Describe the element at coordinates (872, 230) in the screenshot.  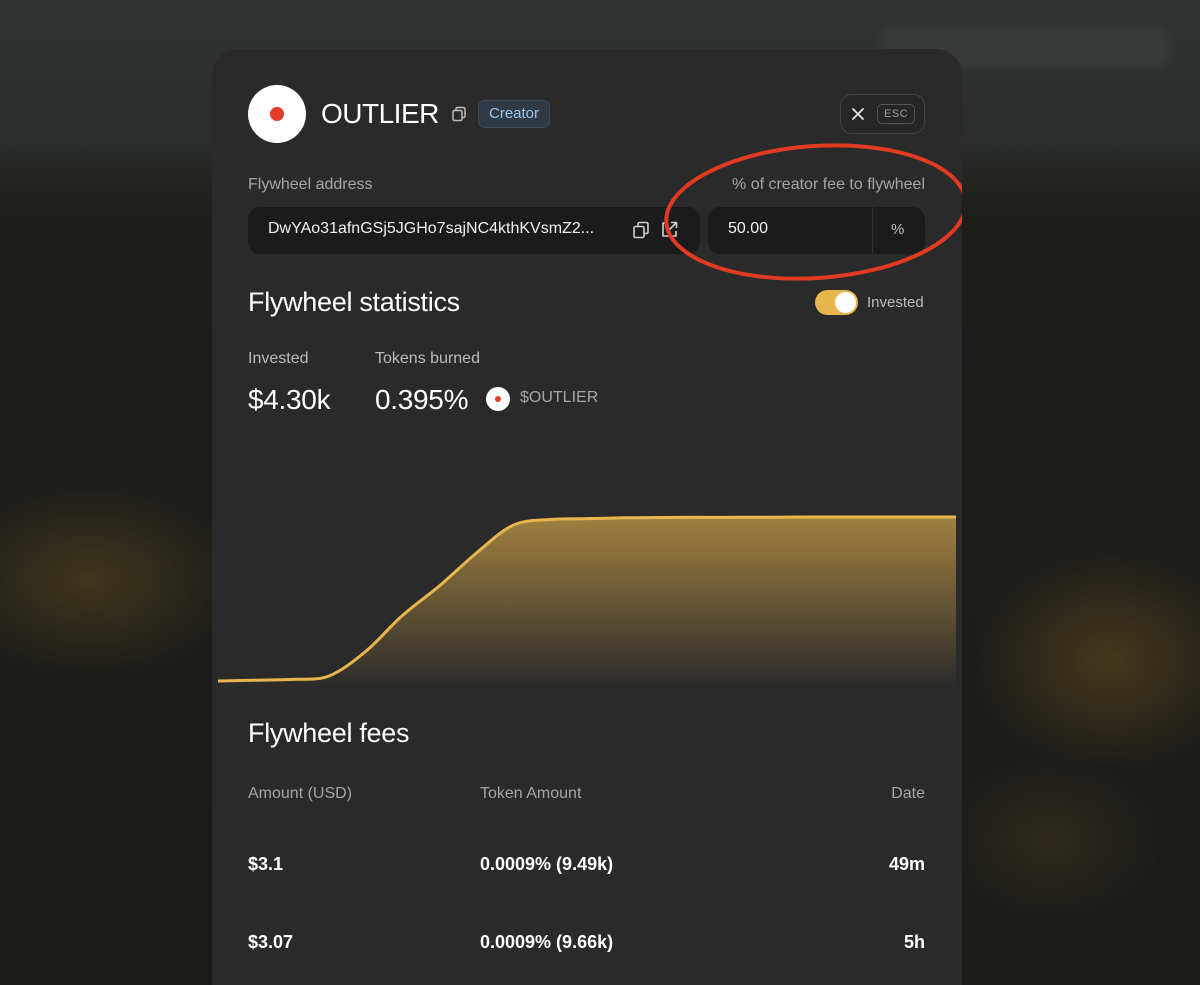
I see `input-divider` at that location.